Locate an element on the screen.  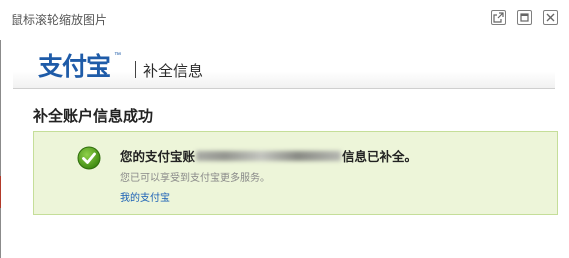
logo-trademark: ™ is located at coordinates (117, 55).